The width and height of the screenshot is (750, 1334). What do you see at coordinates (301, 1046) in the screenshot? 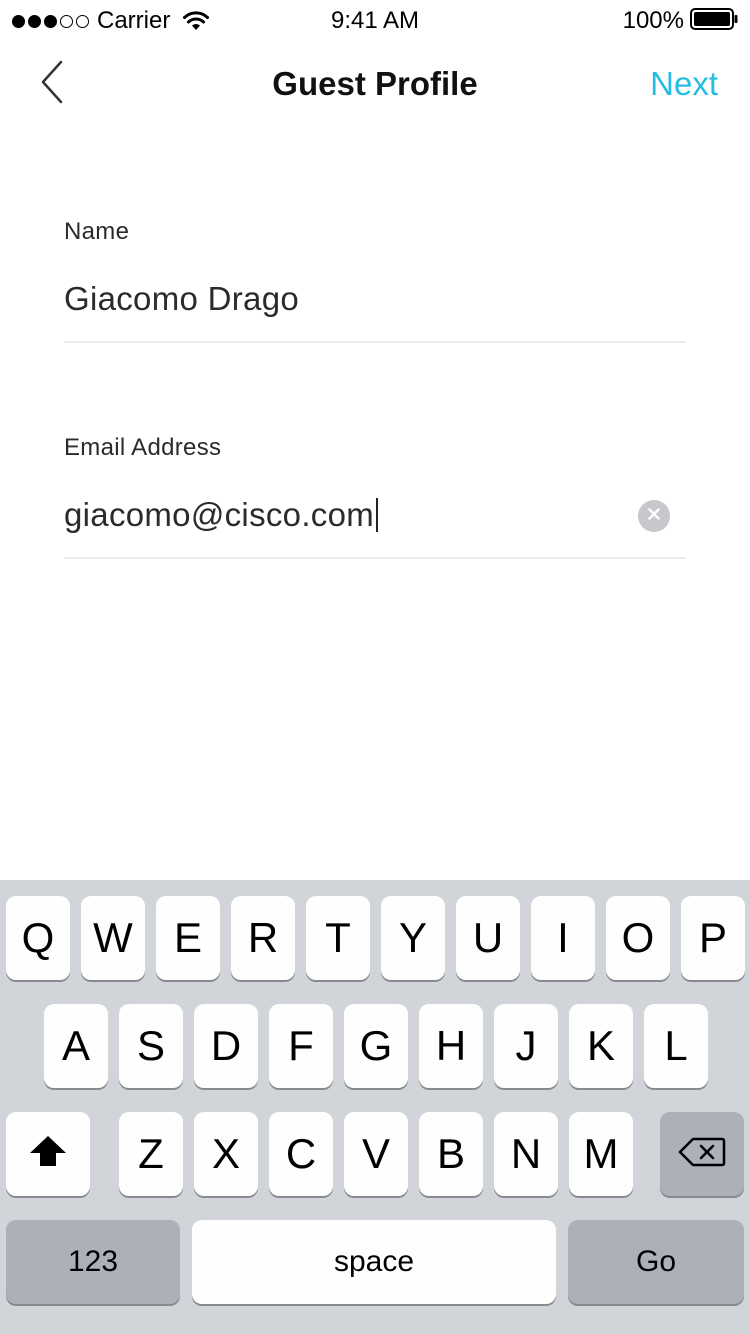
I see `key-f: F` at bounding box center [301, 1046].